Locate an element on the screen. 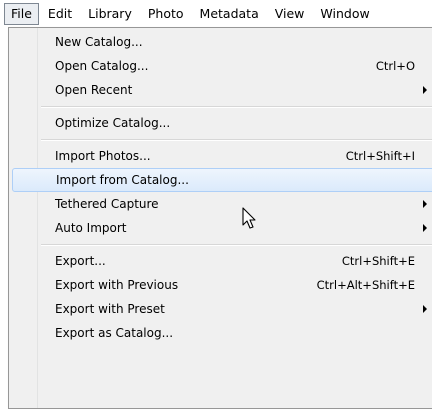 The width and height of the screenshot is (432, 409). menu-item-shortcut: Ctrl+Shift+I is located at coordinates (380, 156).